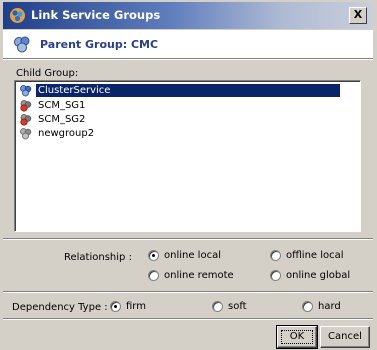  I want to click on list-item-label: SCM_SG2, so click(62, 119).